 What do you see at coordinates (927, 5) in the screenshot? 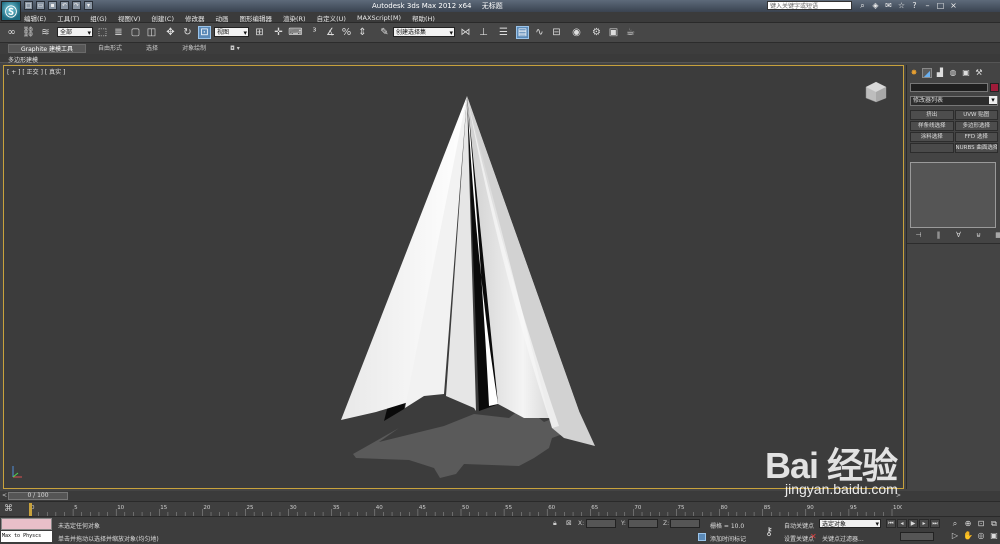
I see `minimize-icon: –` at bounding box center [927, 5].